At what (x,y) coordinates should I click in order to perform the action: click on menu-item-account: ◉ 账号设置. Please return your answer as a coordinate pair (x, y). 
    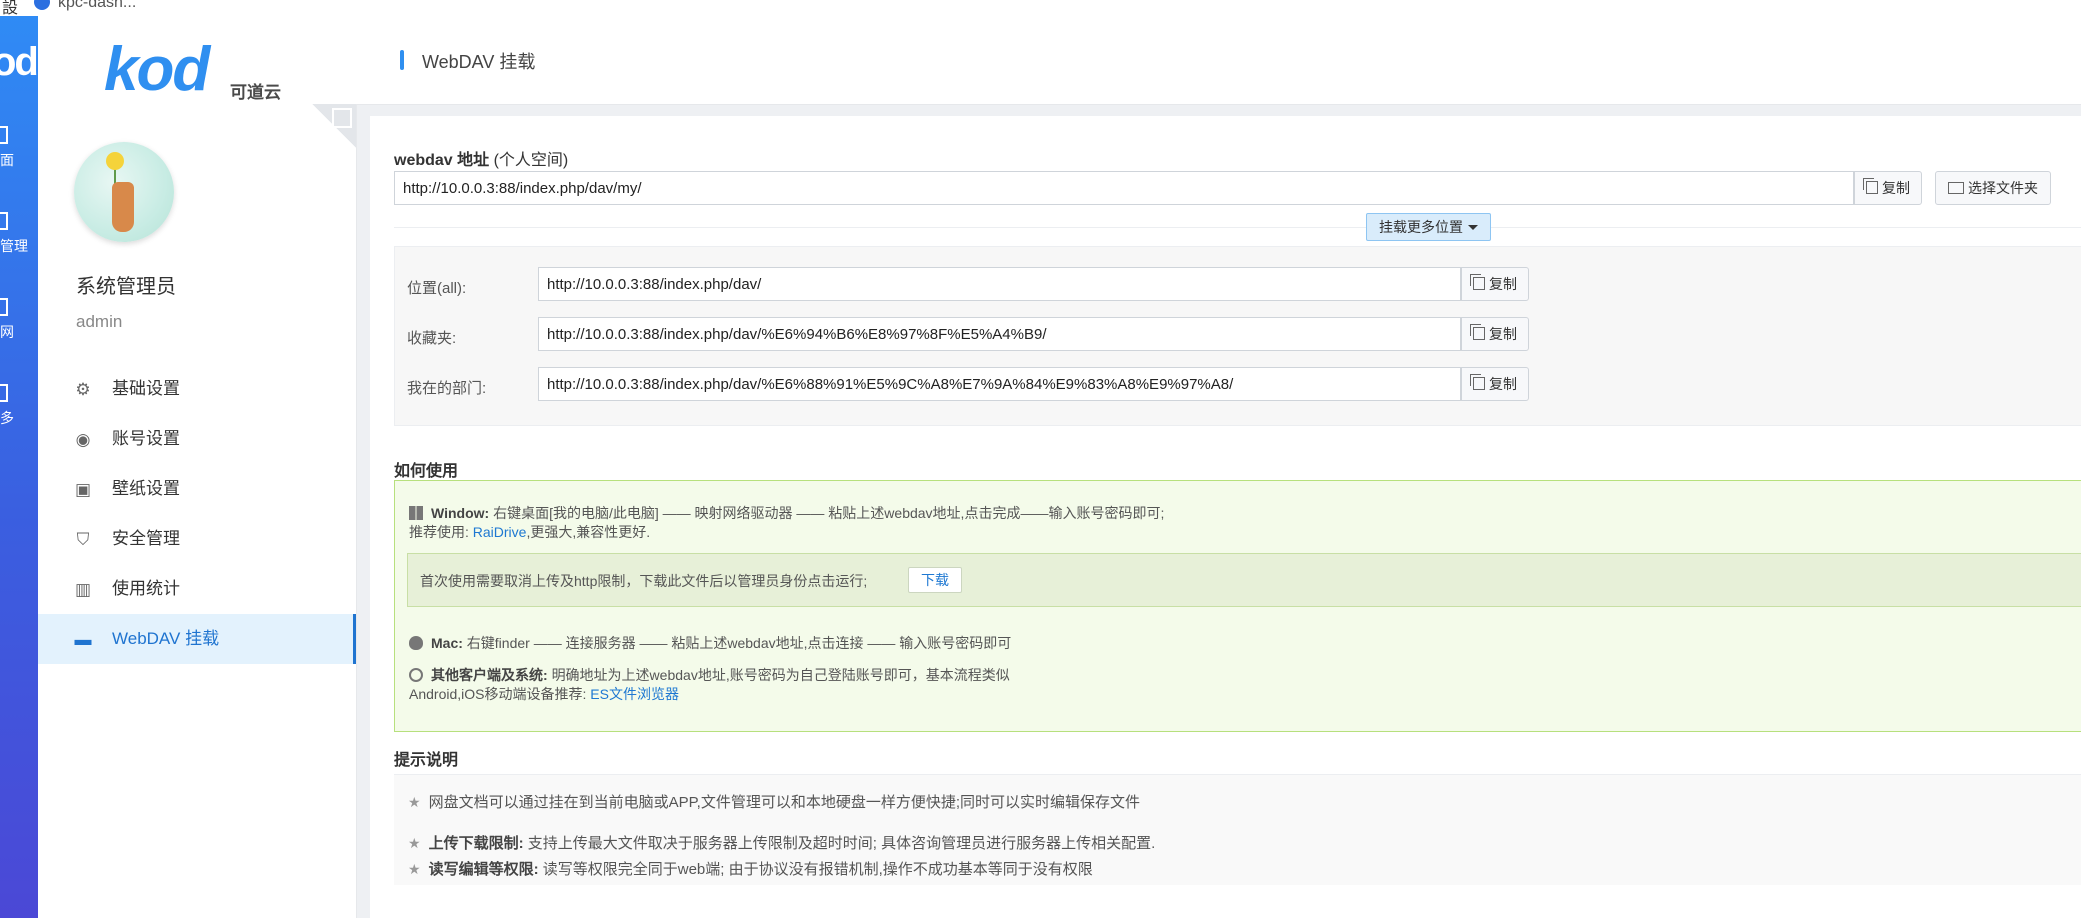
    Looking at the image, I should click on (197, 439).